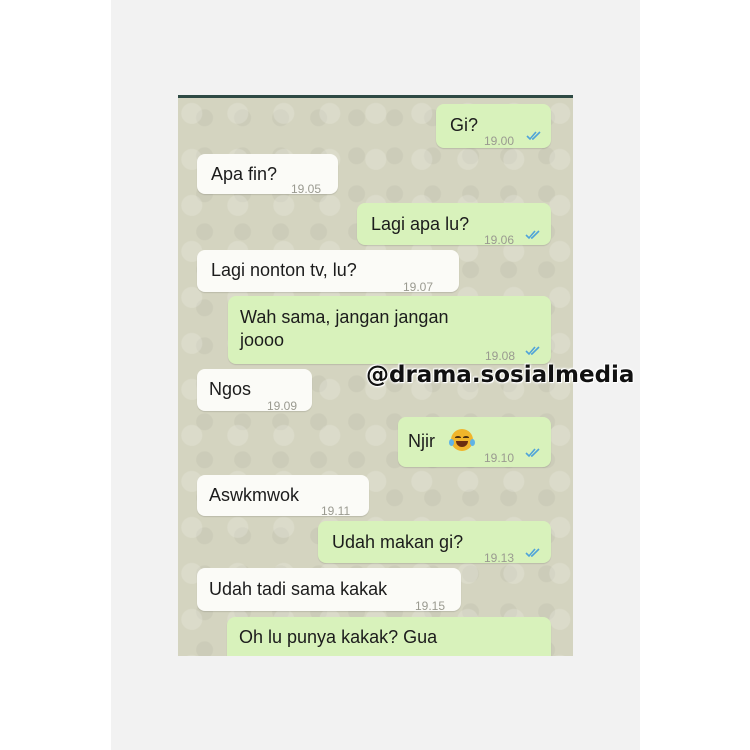 This screenshot has height=750, width=750. What do you see at coordinates (462, 440) in the screenshot?
I see `laughing-with-tears-emoji-icon` at bounding box center [462, 440].